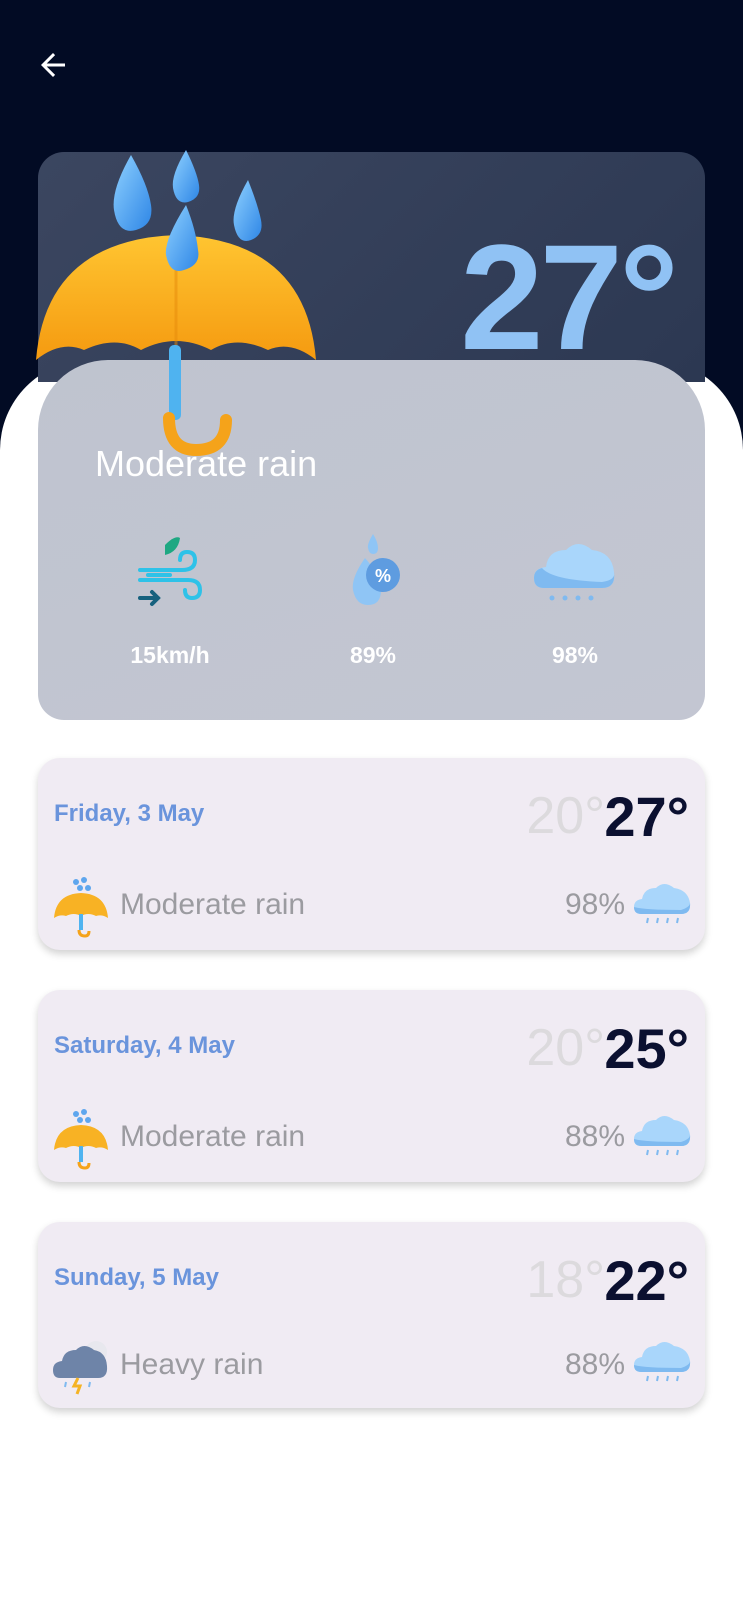  I want to click on forecast-high-temp: 25°, so click(646, 1048).